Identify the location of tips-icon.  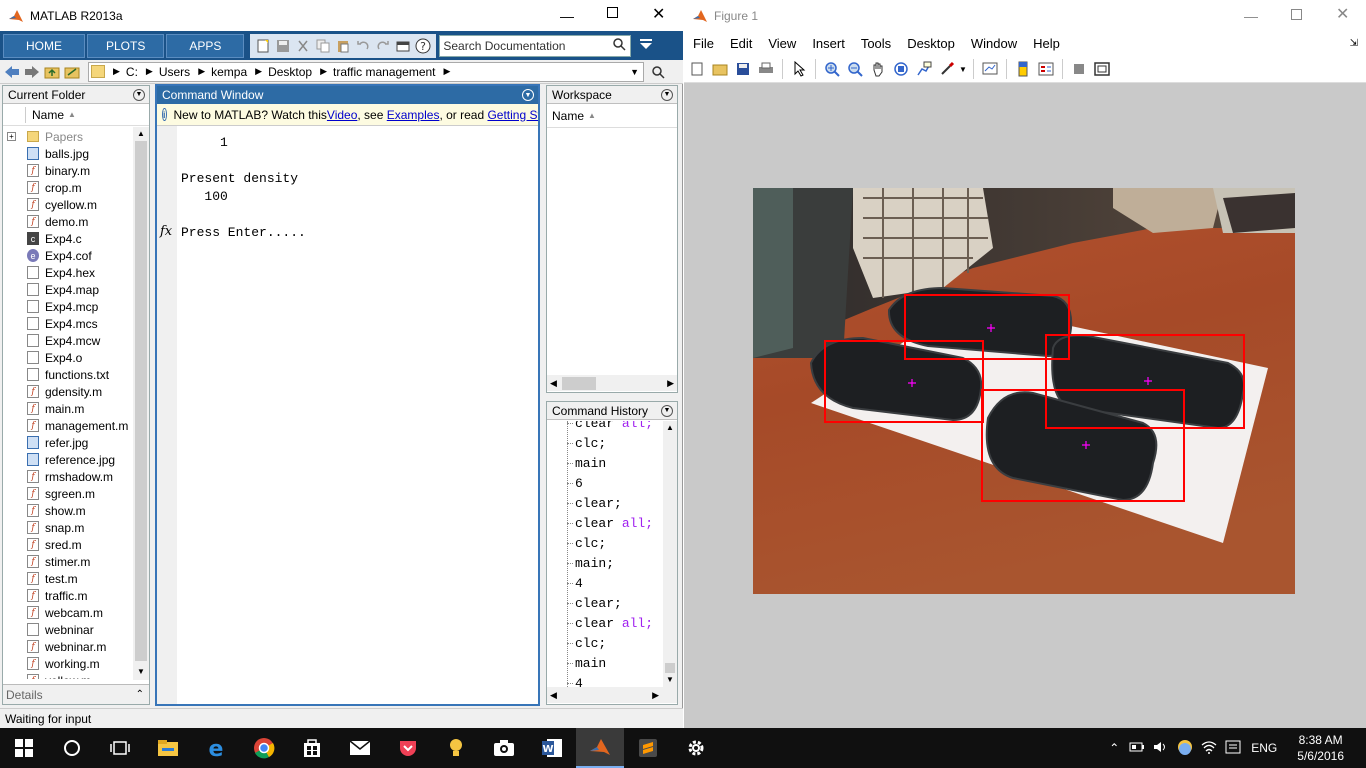
(456, 748).